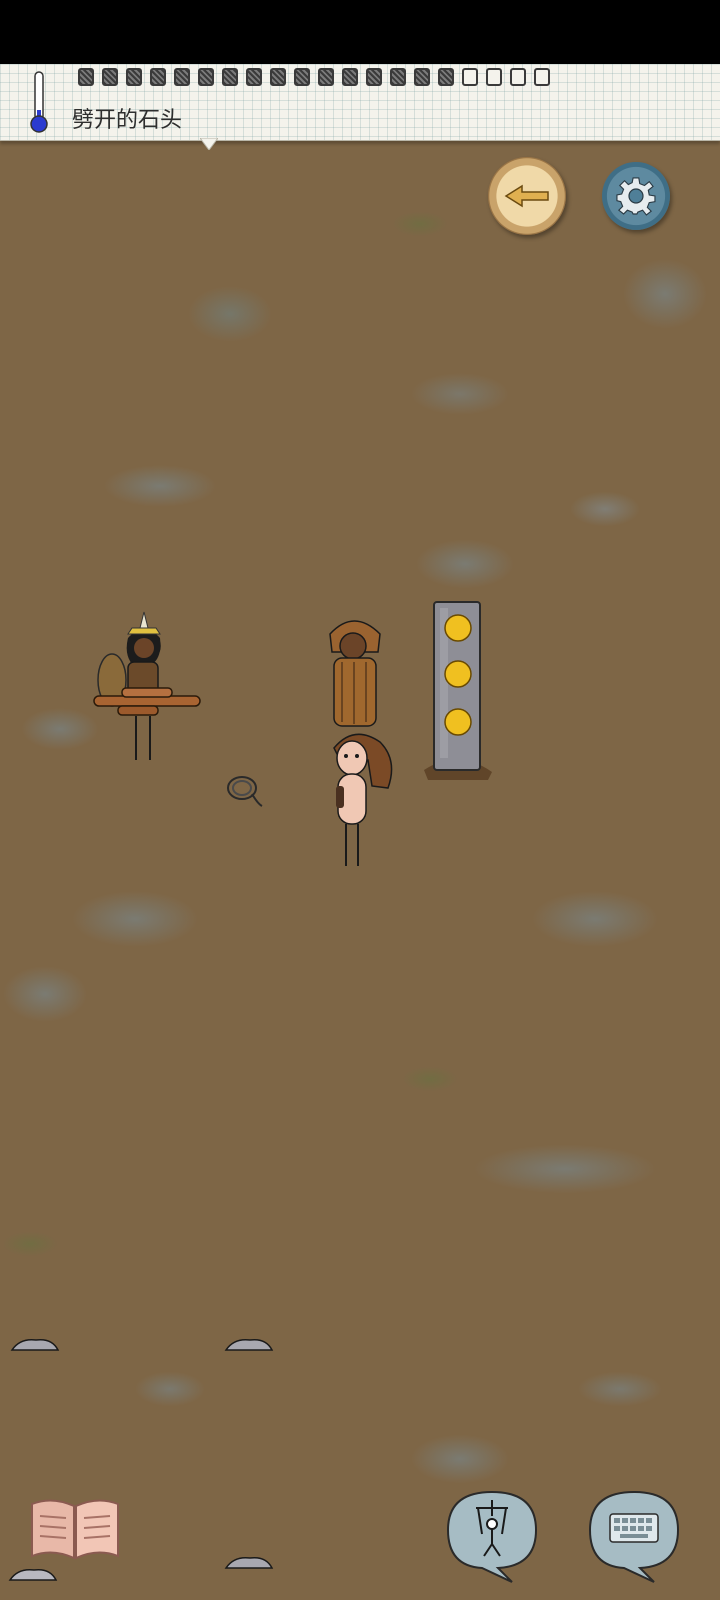 The width and height of the screenshot is (720, 1600). I want to click on stone-post-with-gems, so click(458, 691).